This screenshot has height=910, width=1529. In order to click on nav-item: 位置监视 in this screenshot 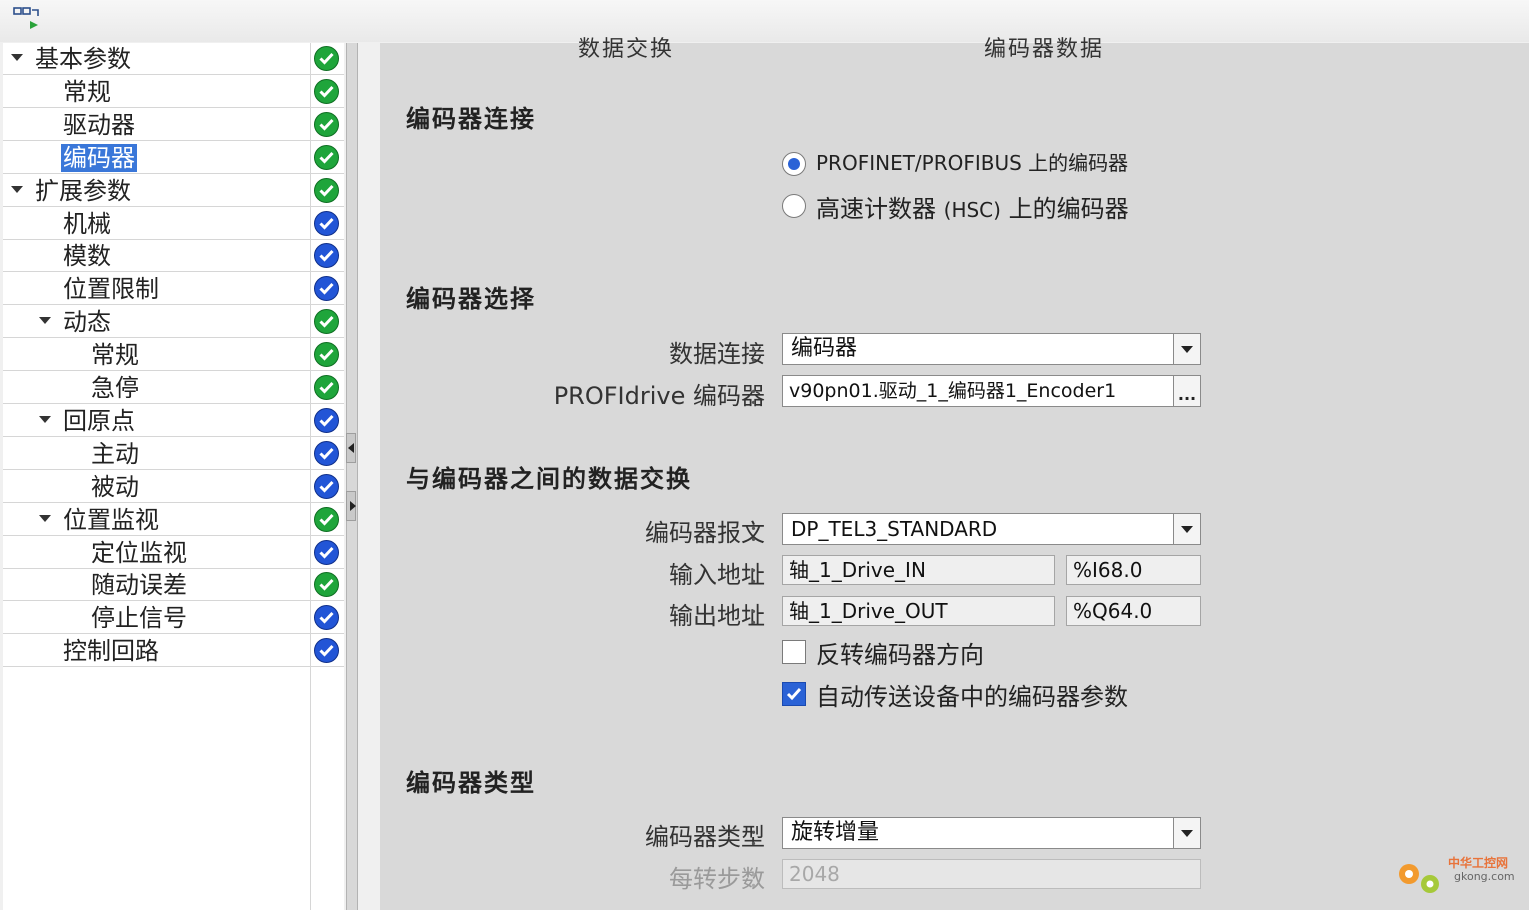, I will do `click(173, 520)`.